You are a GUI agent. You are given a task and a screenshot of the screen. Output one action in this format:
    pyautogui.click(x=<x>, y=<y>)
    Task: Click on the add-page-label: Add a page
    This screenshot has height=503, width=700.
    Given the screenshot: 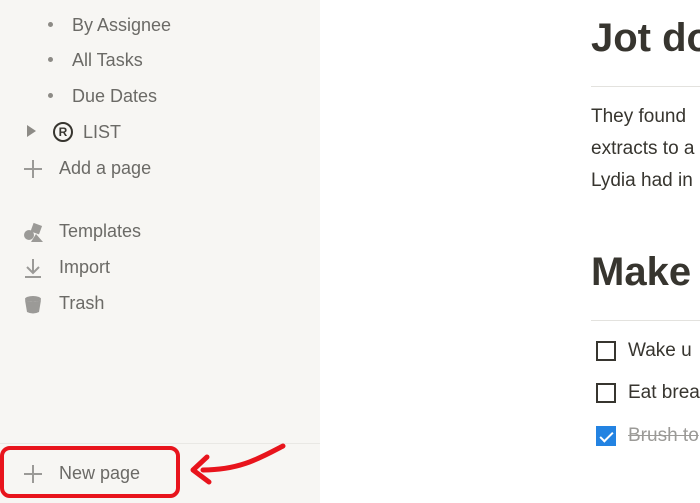 What is the action you would take?
    pyautogui.click(x=105, y=167)
    